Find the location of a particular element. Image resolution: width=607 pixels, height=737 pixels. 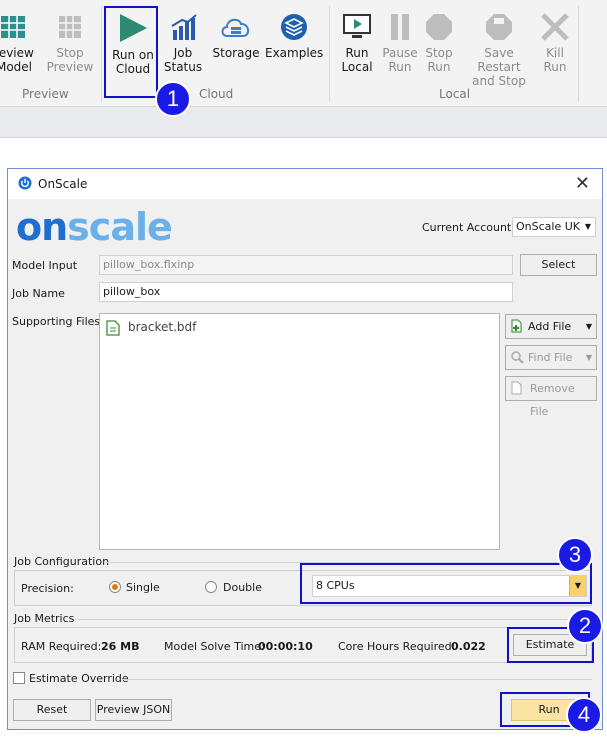

job-status-label-1: Job is located at coordinates (183, 53).